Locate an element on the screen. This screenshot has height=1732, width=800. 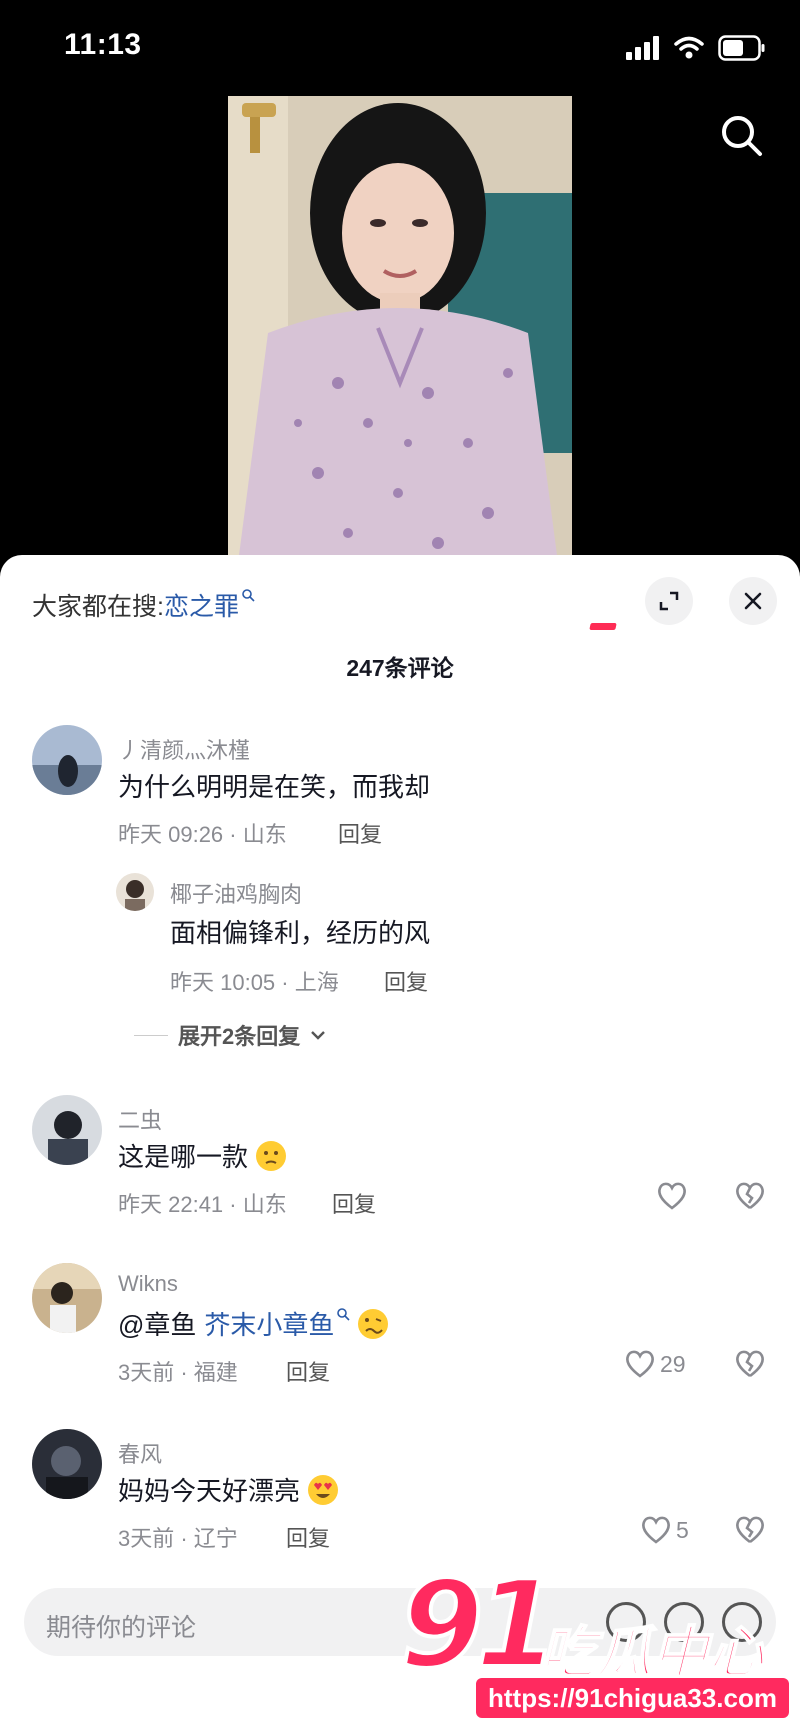
status-icons is located at coordinates (696, 48).